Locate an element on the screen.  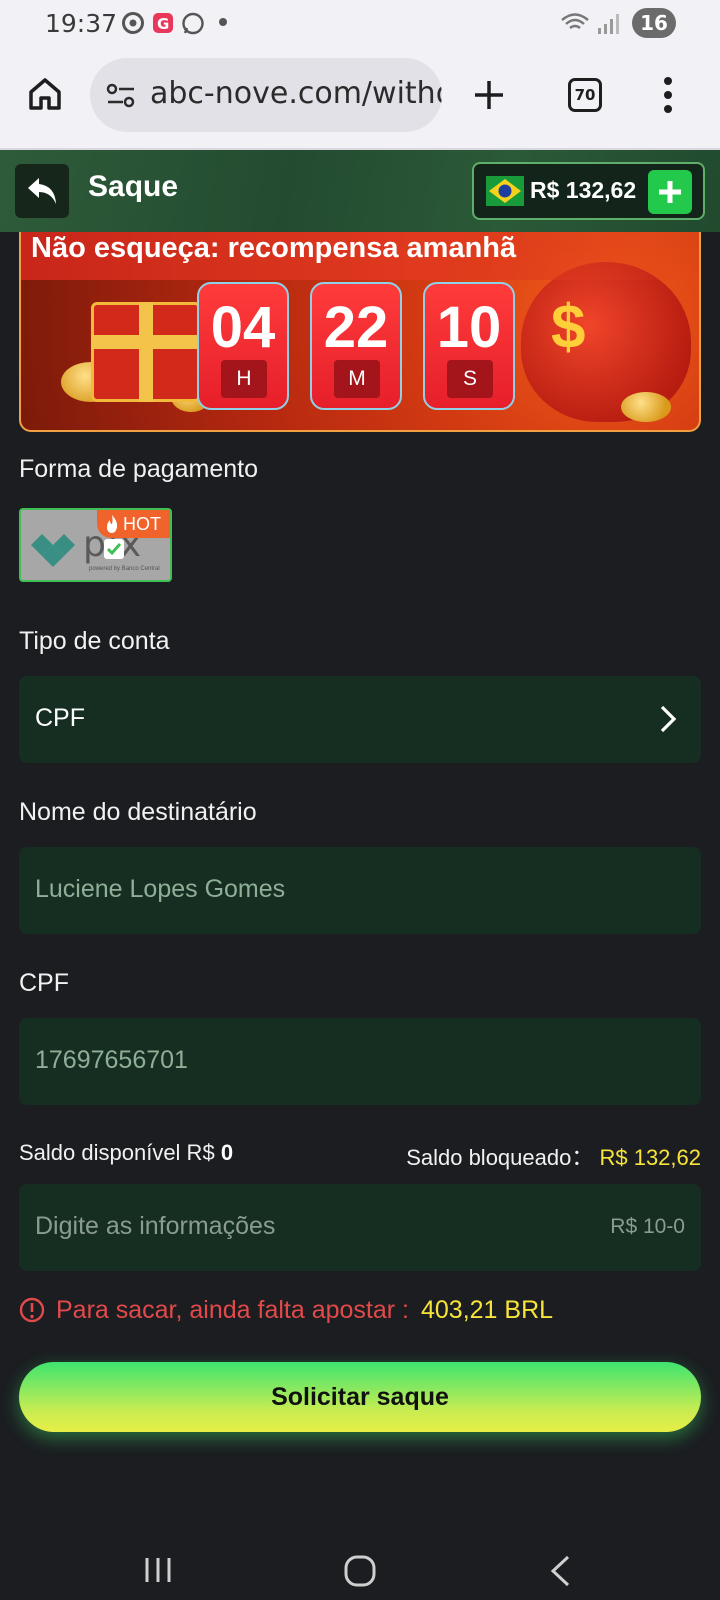
balance-widget: R$ 132,62 is located at coordinates (588, 191).